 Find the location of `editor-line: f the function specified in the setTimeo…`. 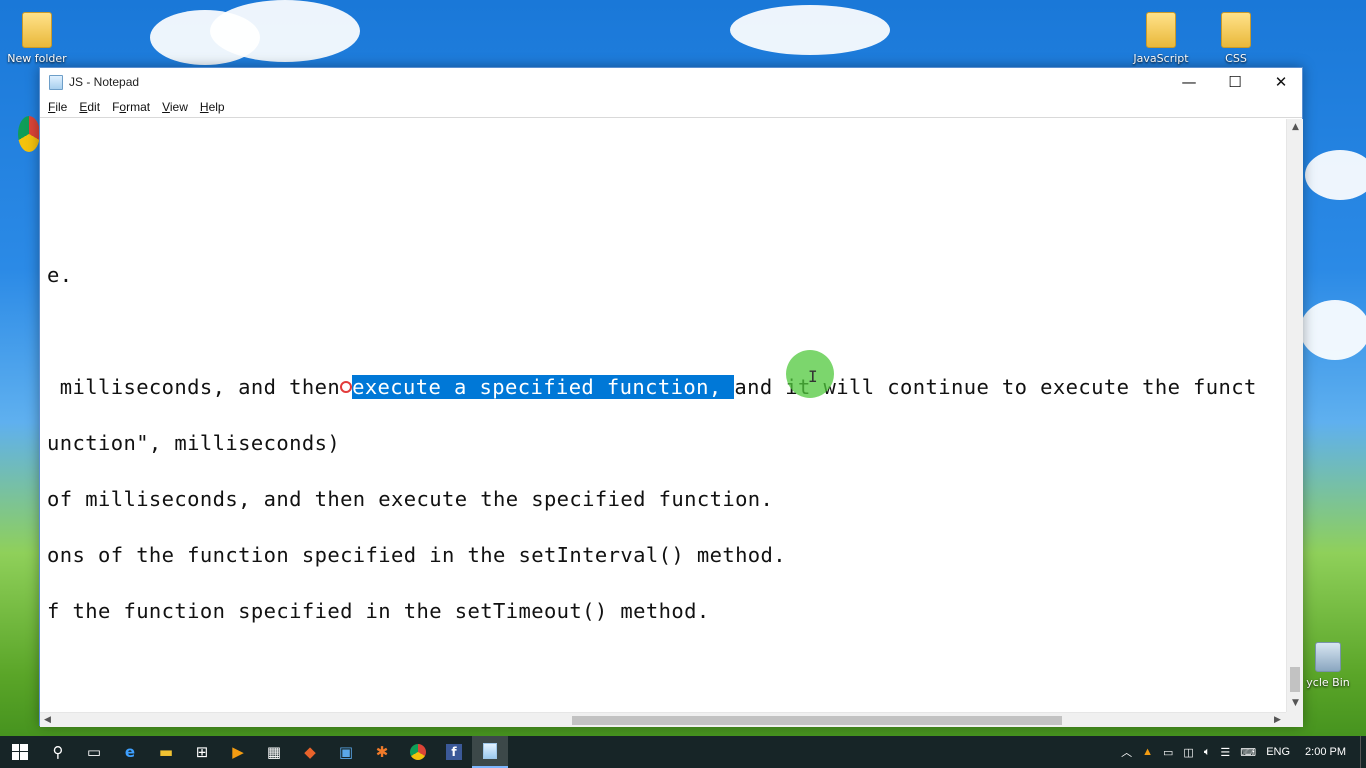

editor-line: f the function specified in the setTimeo… is located at coordinates (378, 611).